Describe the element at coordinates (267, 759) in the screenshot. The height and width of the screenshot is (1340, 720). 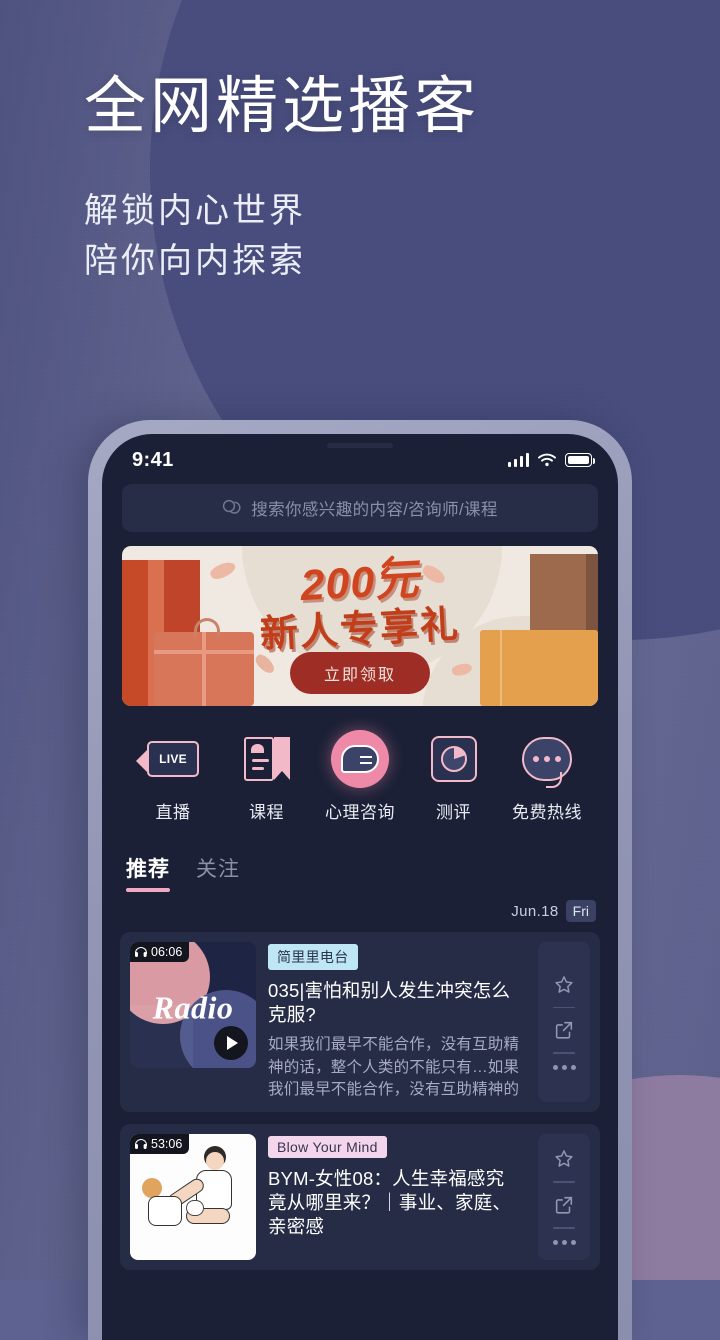
I see `book-icon` at that location.